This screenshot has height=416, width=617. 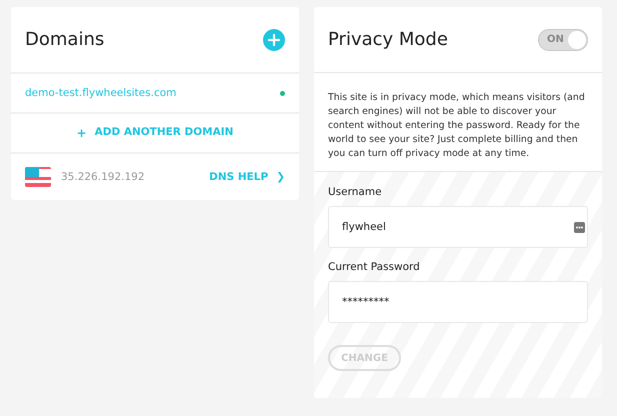 I want to click on description-text: This site is in privacy mode, which means visitors (and search engines) will not be able to discover your content without entering the password. Ready for the world to see your site? Just complete billing and then you can turn off privacy mode at any time., so click(x=457, y=126).